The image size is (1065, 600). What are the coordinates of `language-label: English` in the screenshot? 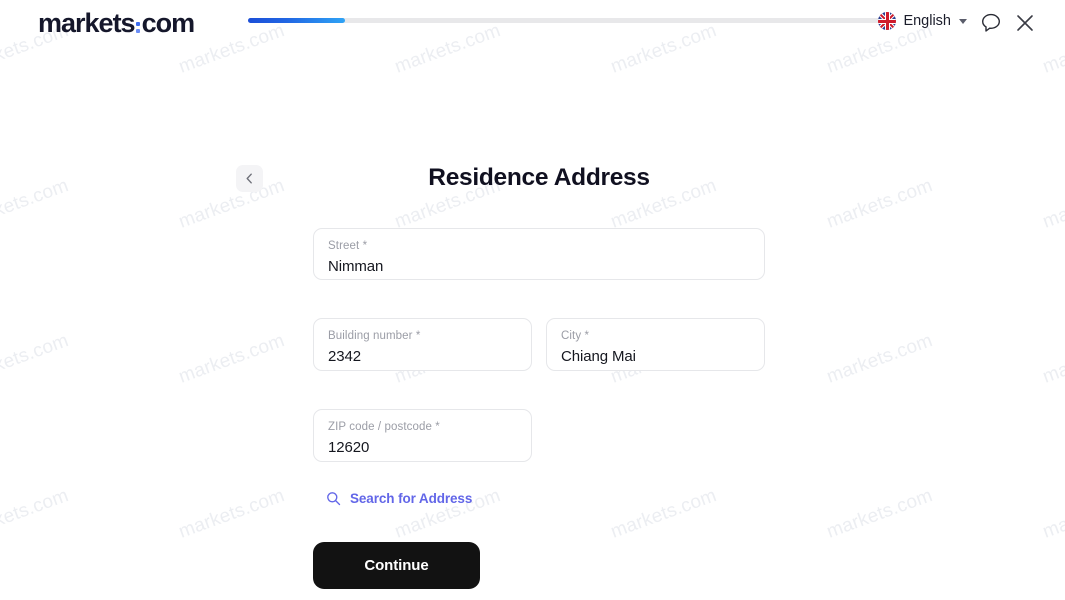 It's located at (927, 21).